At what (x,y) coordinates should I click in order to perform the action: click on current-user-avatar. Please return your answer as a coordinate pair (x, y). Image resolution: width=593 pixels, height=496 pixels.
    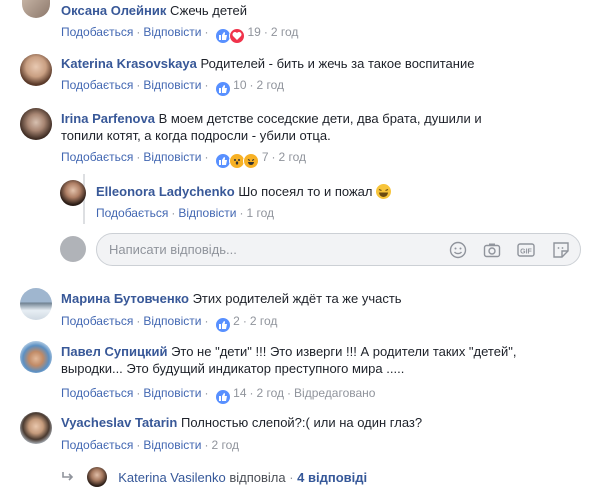
    Looking at the image, I should click on (73, 249).